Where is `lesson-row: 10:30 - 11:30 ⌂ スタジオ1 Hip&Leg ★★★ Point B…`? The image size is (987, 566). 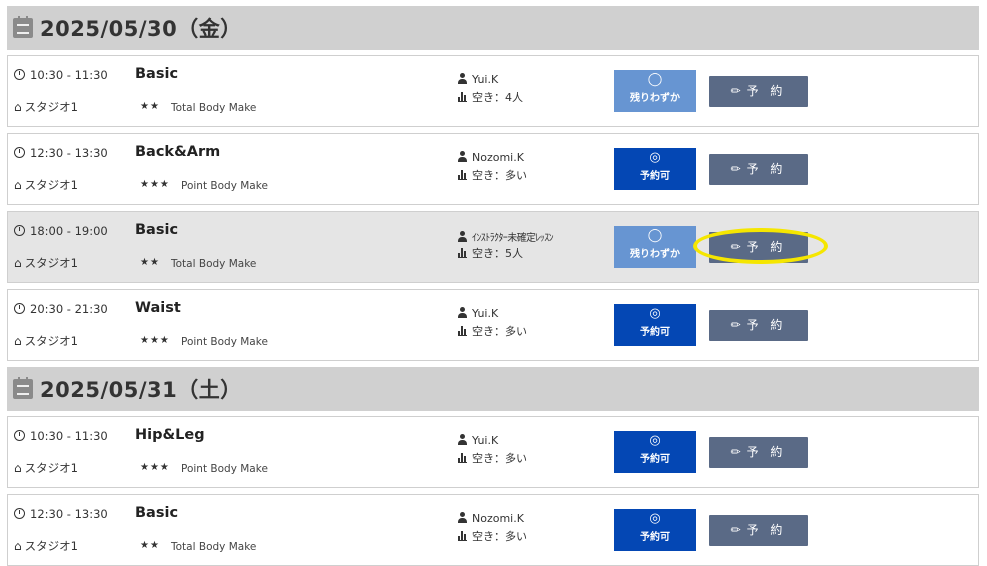
lesson-row: 10:30 - 11:30 ⌂ スタジオ1 Hip&Leg ★★★ Point B… is located at coordinates (493, 452).